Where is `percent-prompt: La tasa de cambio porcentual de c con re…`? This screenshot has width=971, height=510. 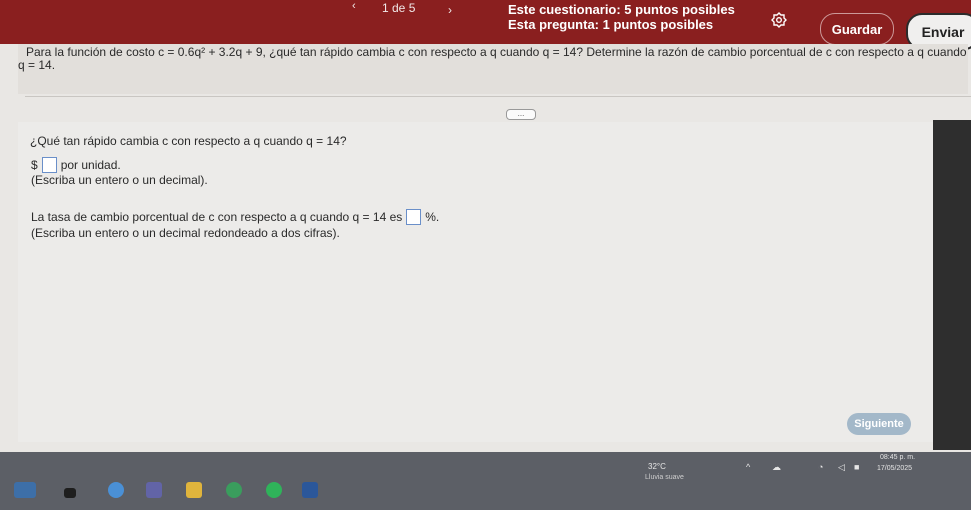 percent-prompt: La tasa de cambio porcentual de c con re… is located at coordinates (217, 217).